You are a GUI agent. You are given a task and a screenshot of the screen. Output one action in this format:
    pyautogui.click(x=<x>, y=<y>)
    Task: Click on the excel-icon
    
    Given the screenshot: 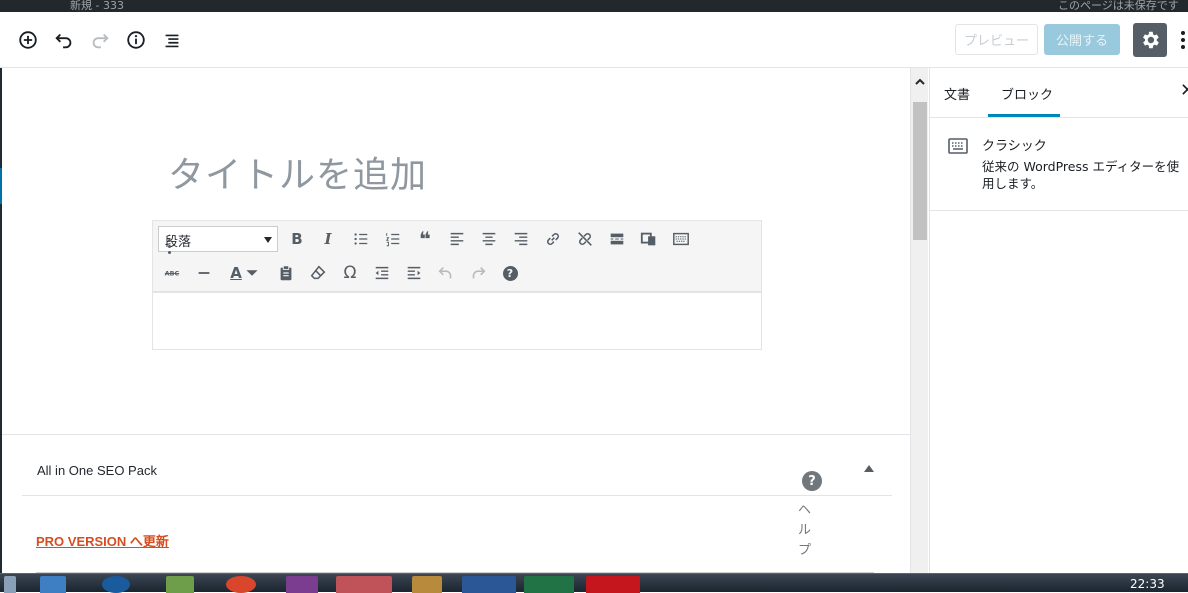 What is the action you would take?
    pyautogui.click(x=549, y=584)
    